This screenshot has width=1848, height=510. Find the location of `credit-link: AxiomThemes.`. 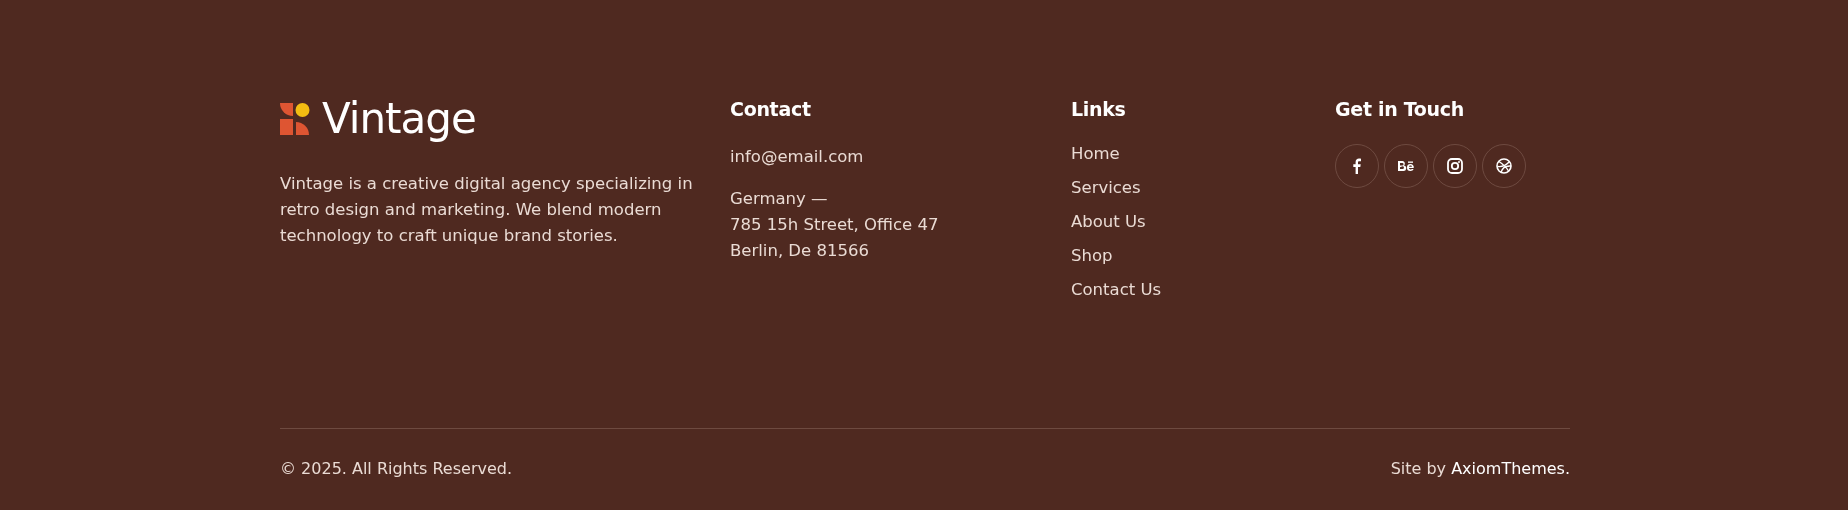

credit-link: AxiomThemes. is located at coordinates (1510, 468).